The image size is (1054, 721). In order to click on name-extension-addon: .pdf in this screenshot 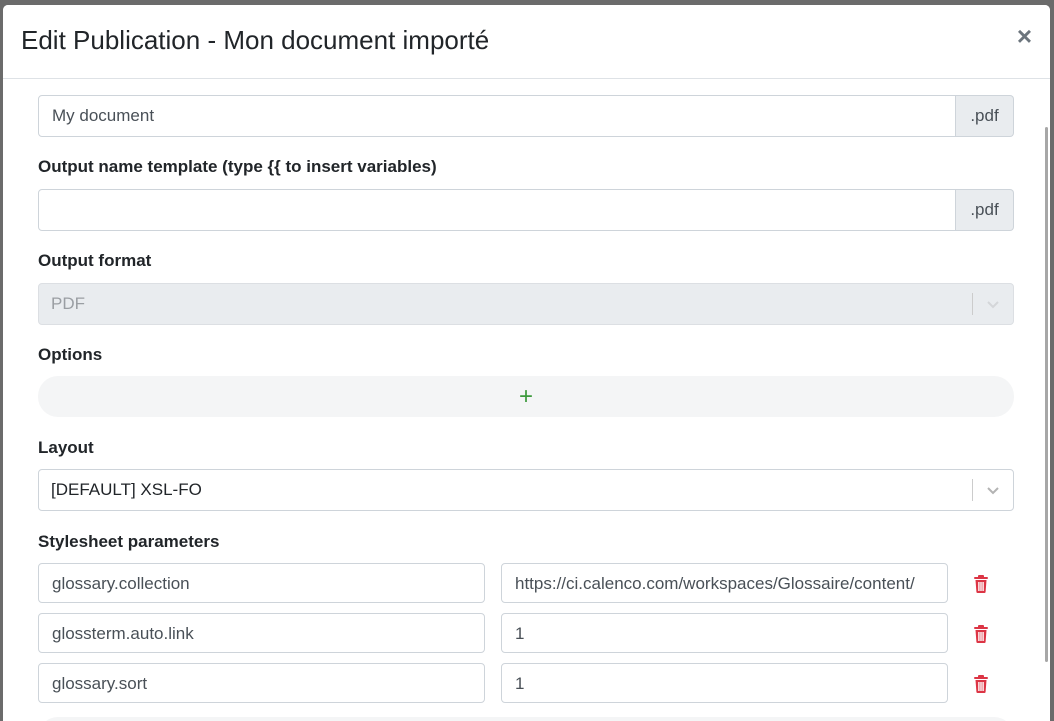, I will do `click(985, 116)`.